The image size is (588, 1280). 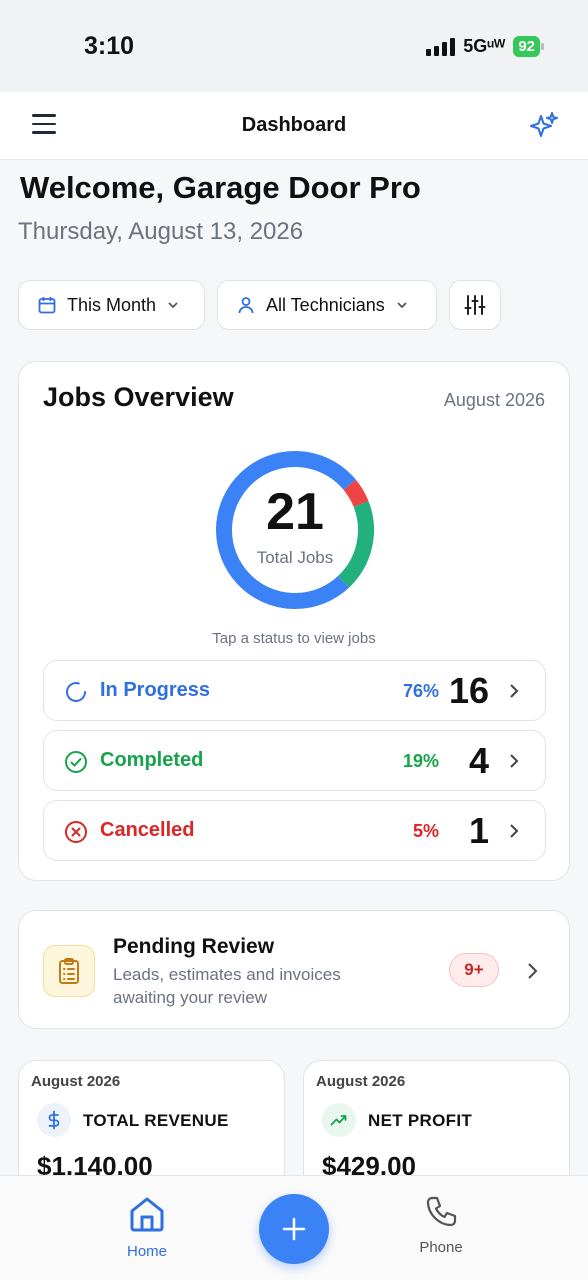 I want to click on app-header: Dashboard, so click(x=294, y=126).